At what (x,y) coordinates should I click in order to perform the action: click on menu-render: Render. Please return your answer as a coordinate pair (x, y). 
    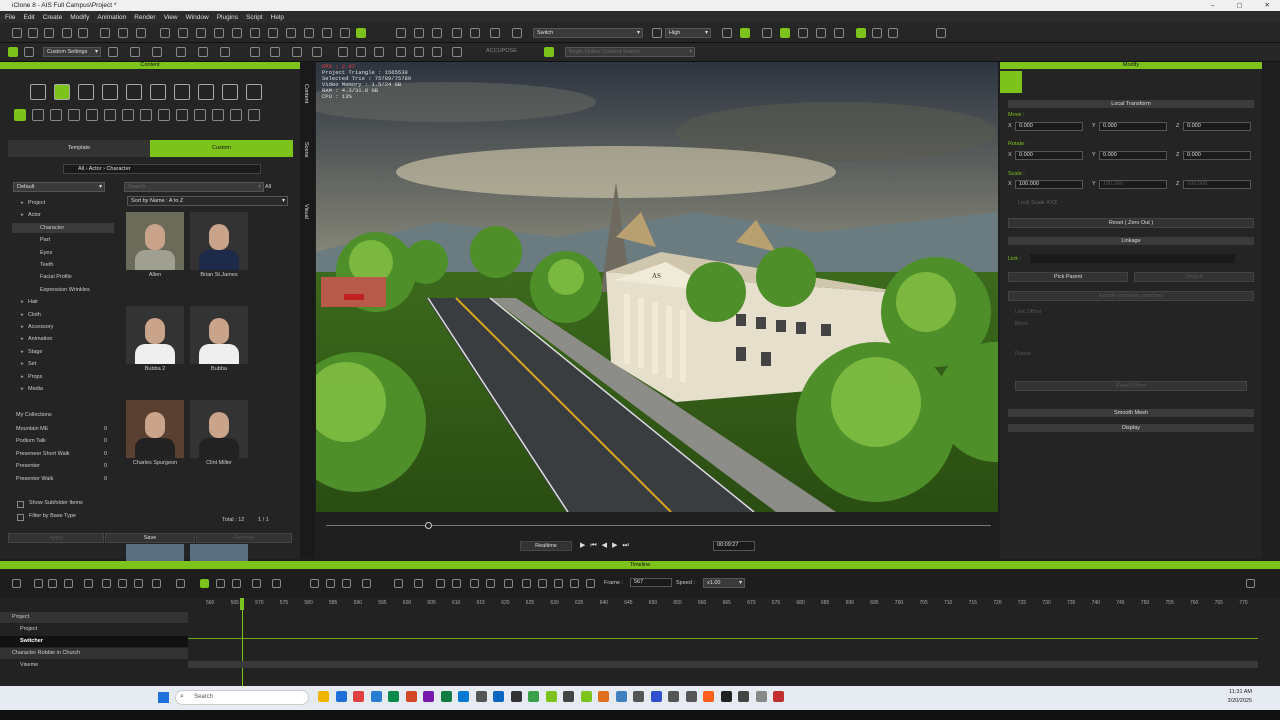
    Looking at the image, I should click on (144, 17).